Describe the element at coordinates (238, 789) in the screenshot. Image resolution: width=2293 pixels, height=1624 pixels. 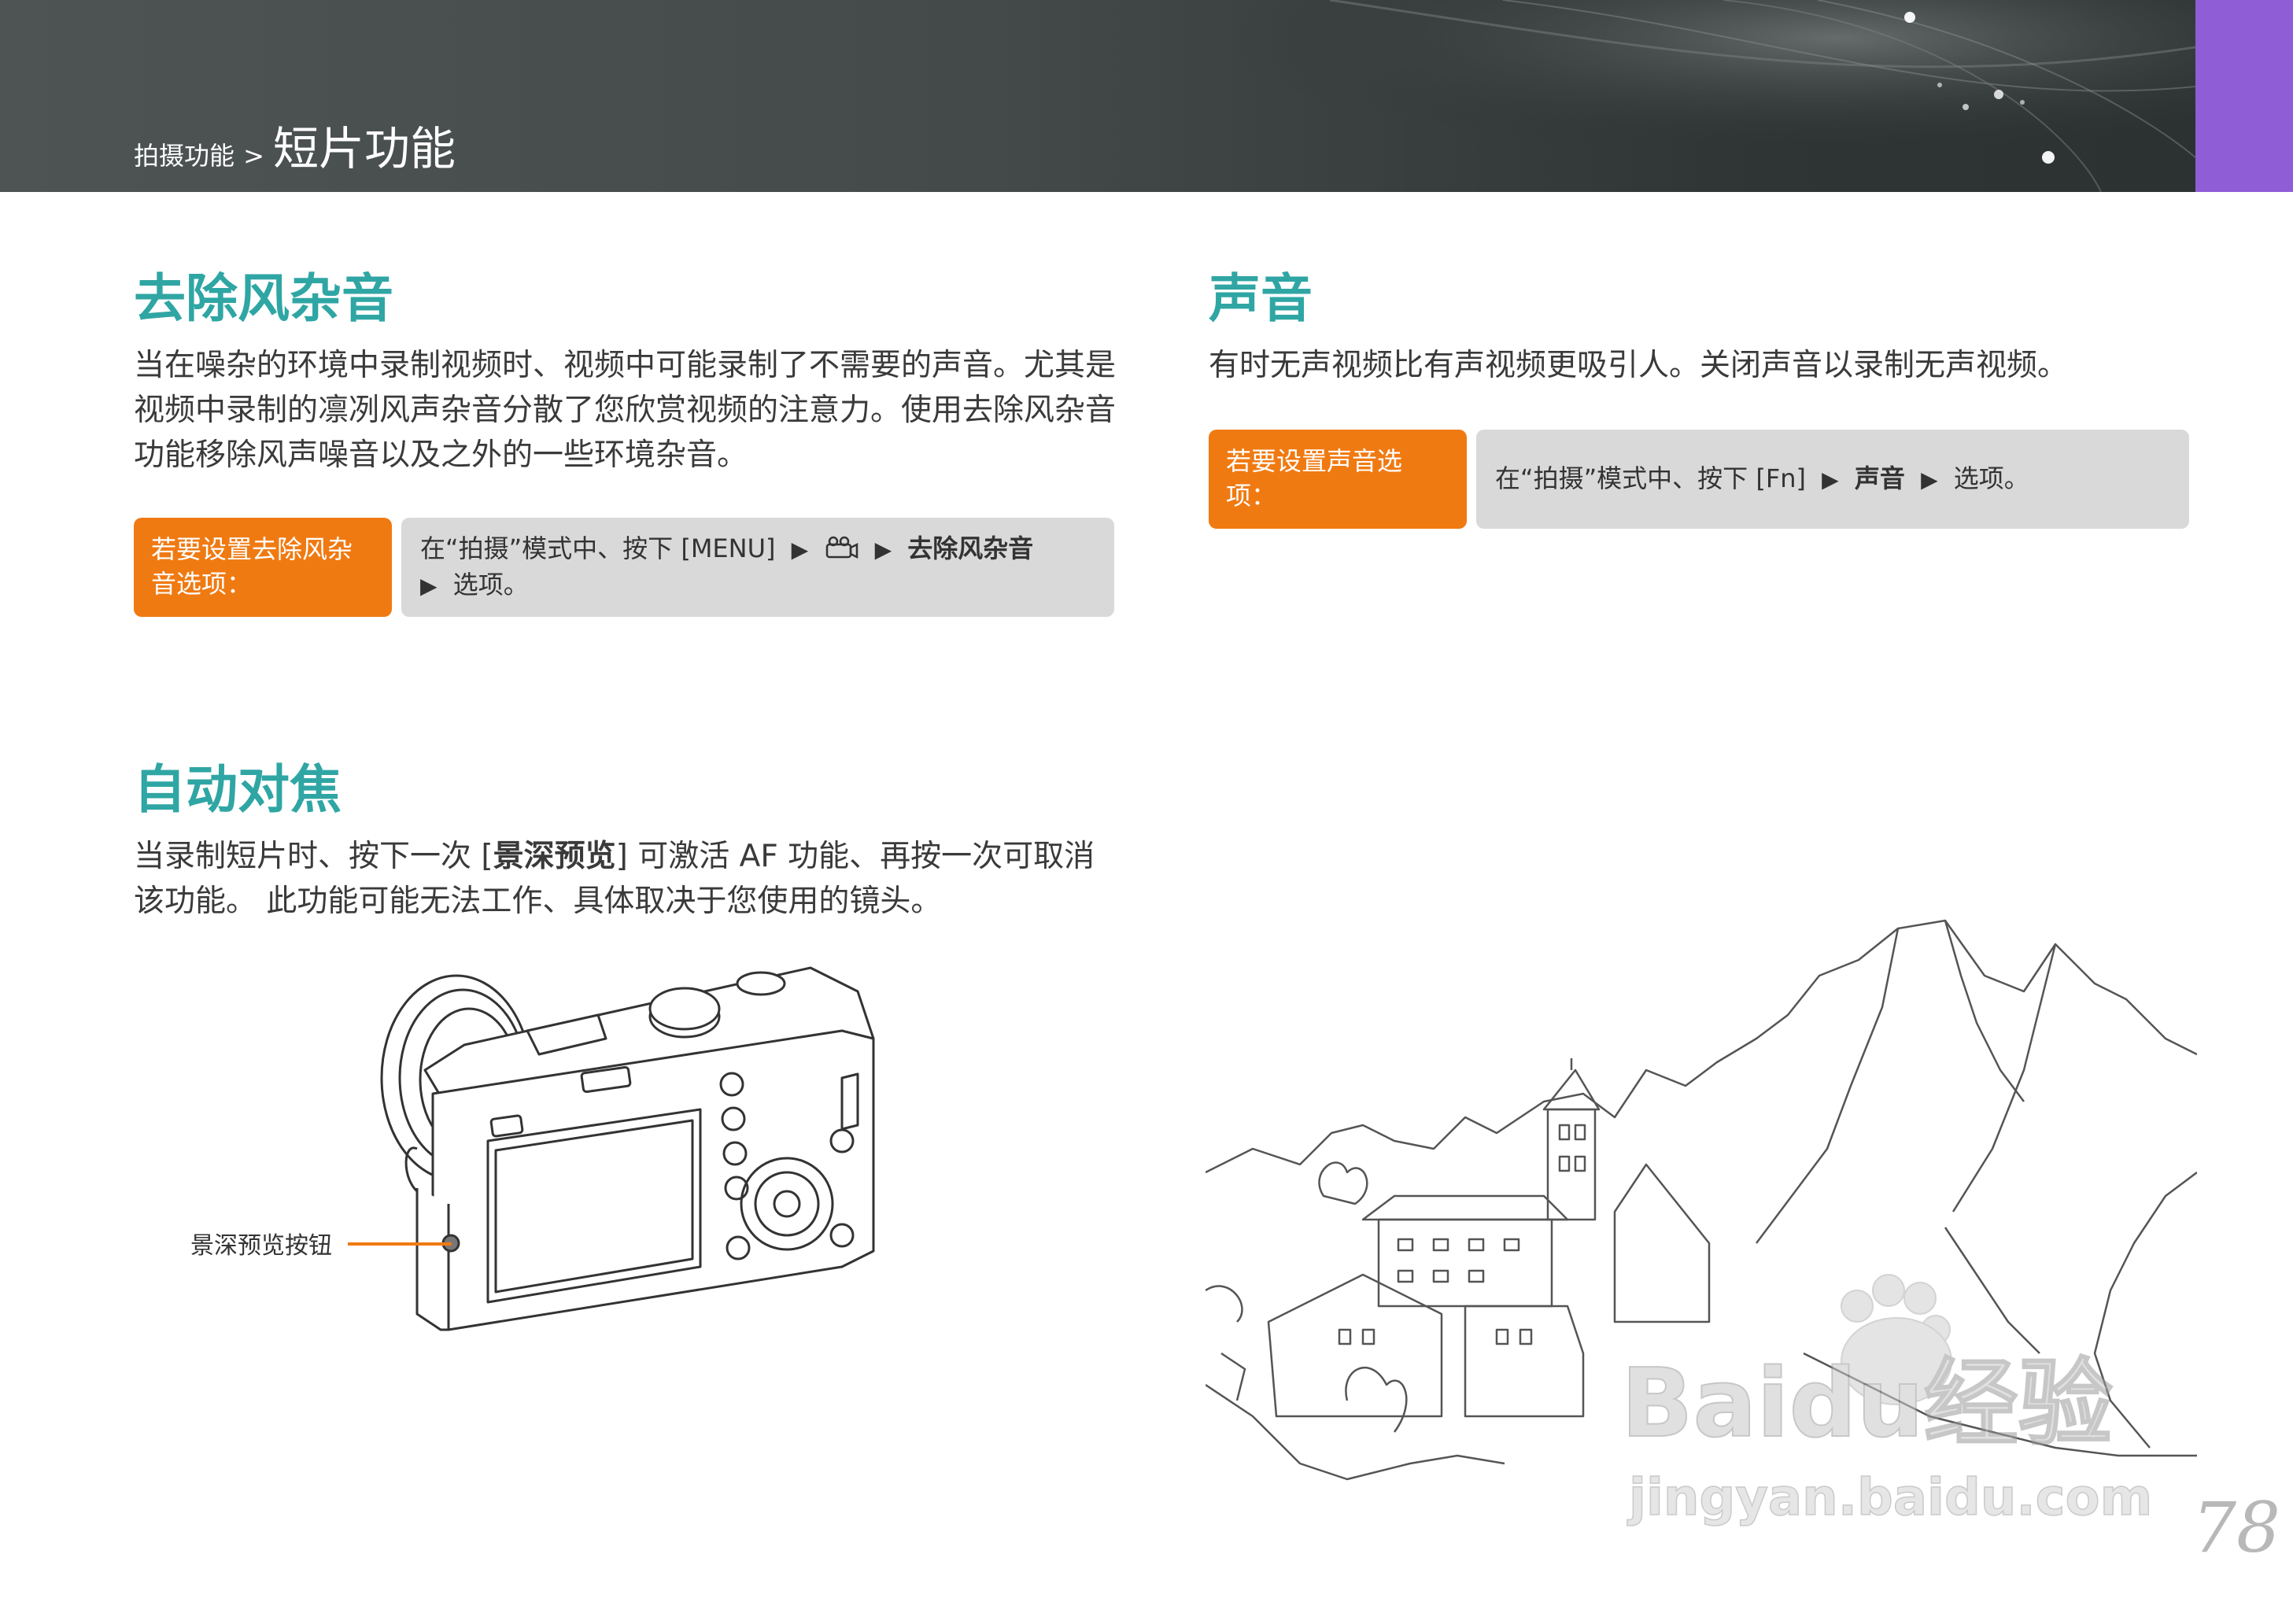
I see `af-title: 自动对焦` at that location.